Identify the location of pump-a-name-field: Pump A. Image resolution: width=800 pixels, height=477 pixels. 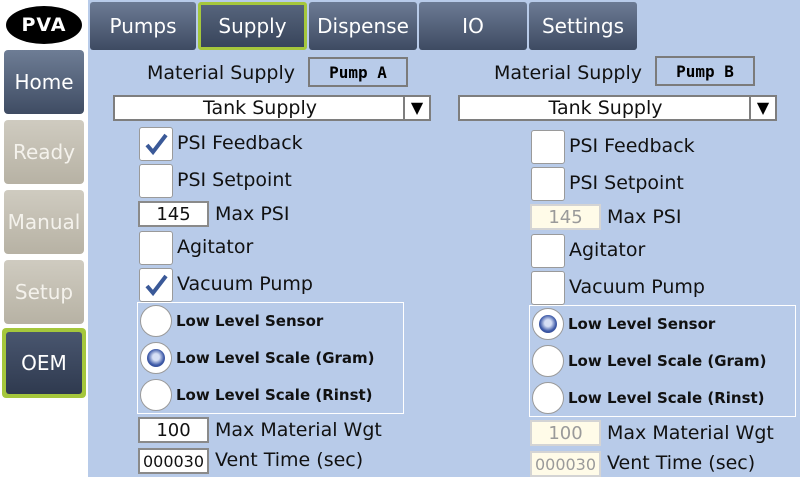
(358, 72).